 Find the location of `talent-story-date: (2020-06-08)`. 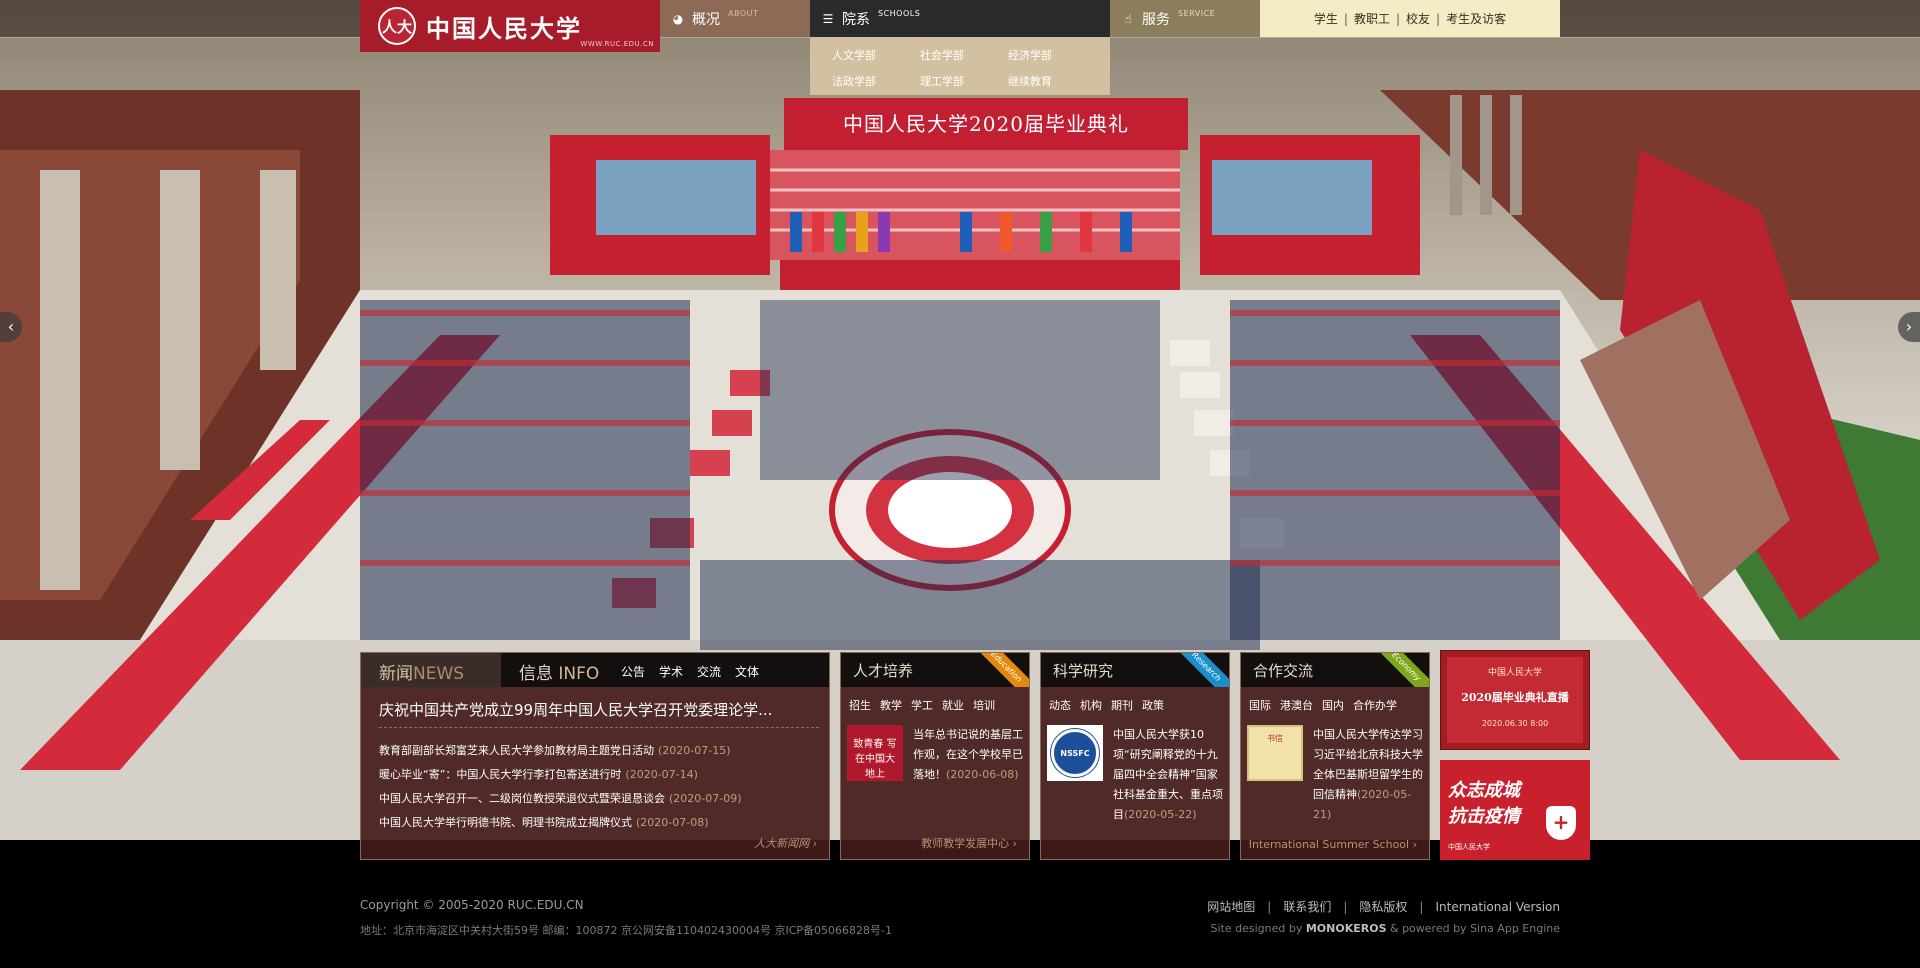

talent-story-date: (2020-06-08) is located at coordinates (982, 774).